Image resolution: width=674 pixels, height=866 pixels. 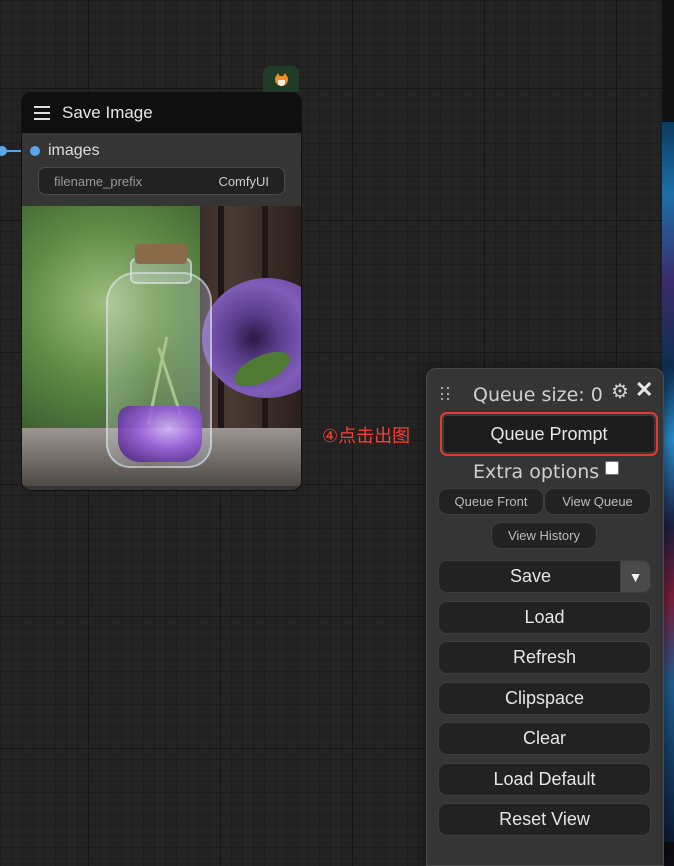 What do you see at coordinates (538, 395) in the screenshot?
I see `queue-size-label: Queue size: 0` at bounding box center [538, 395].